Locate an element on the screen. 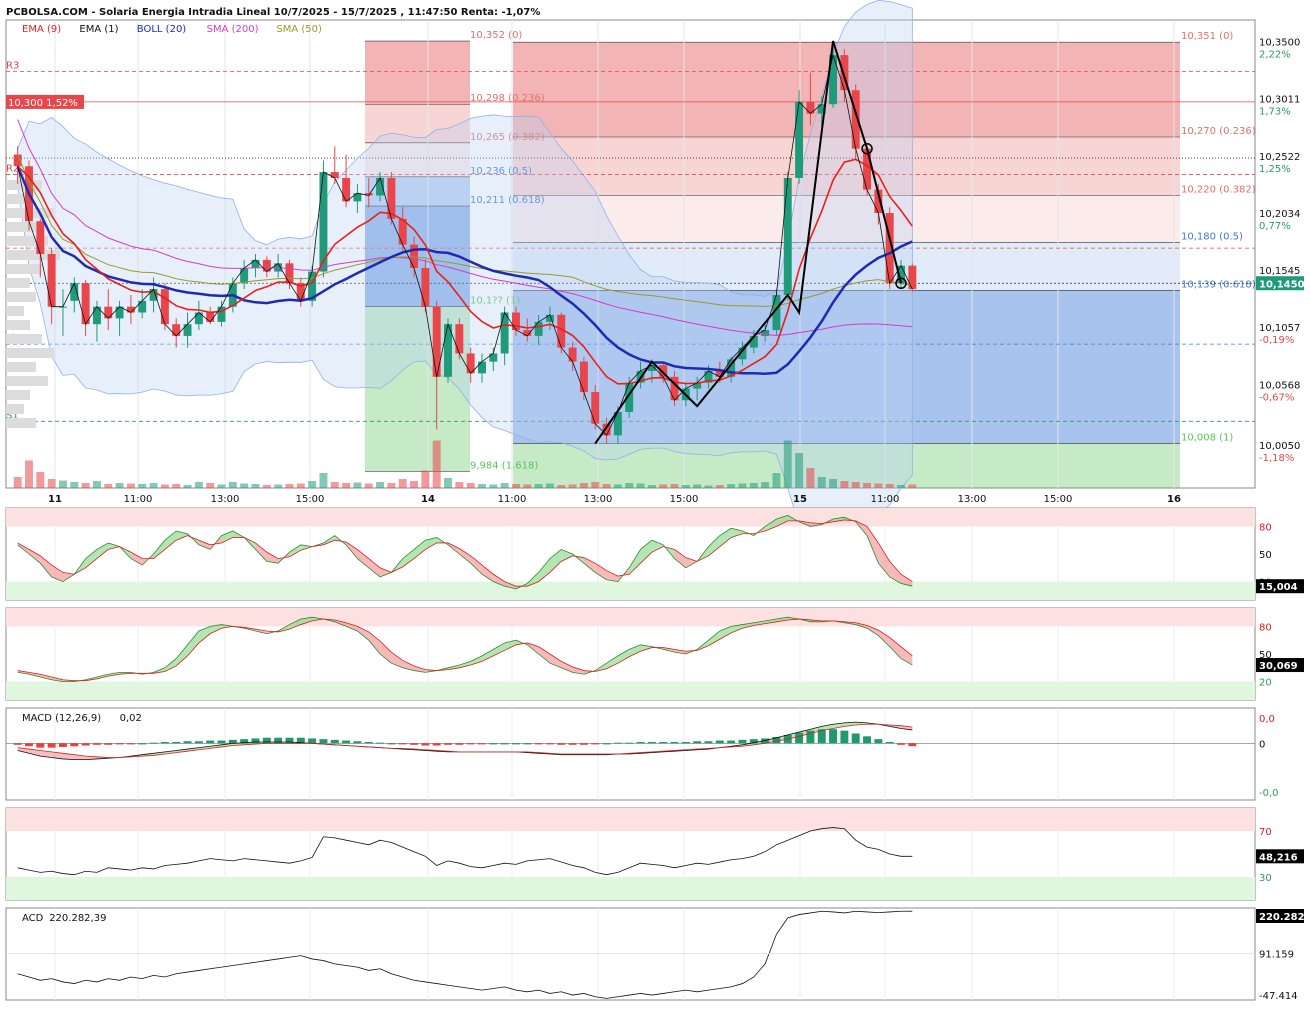 This screenshot has height=1012, width=1310. fib-label-left: 10,298 (0.236) is located at coordinates (507, 98).